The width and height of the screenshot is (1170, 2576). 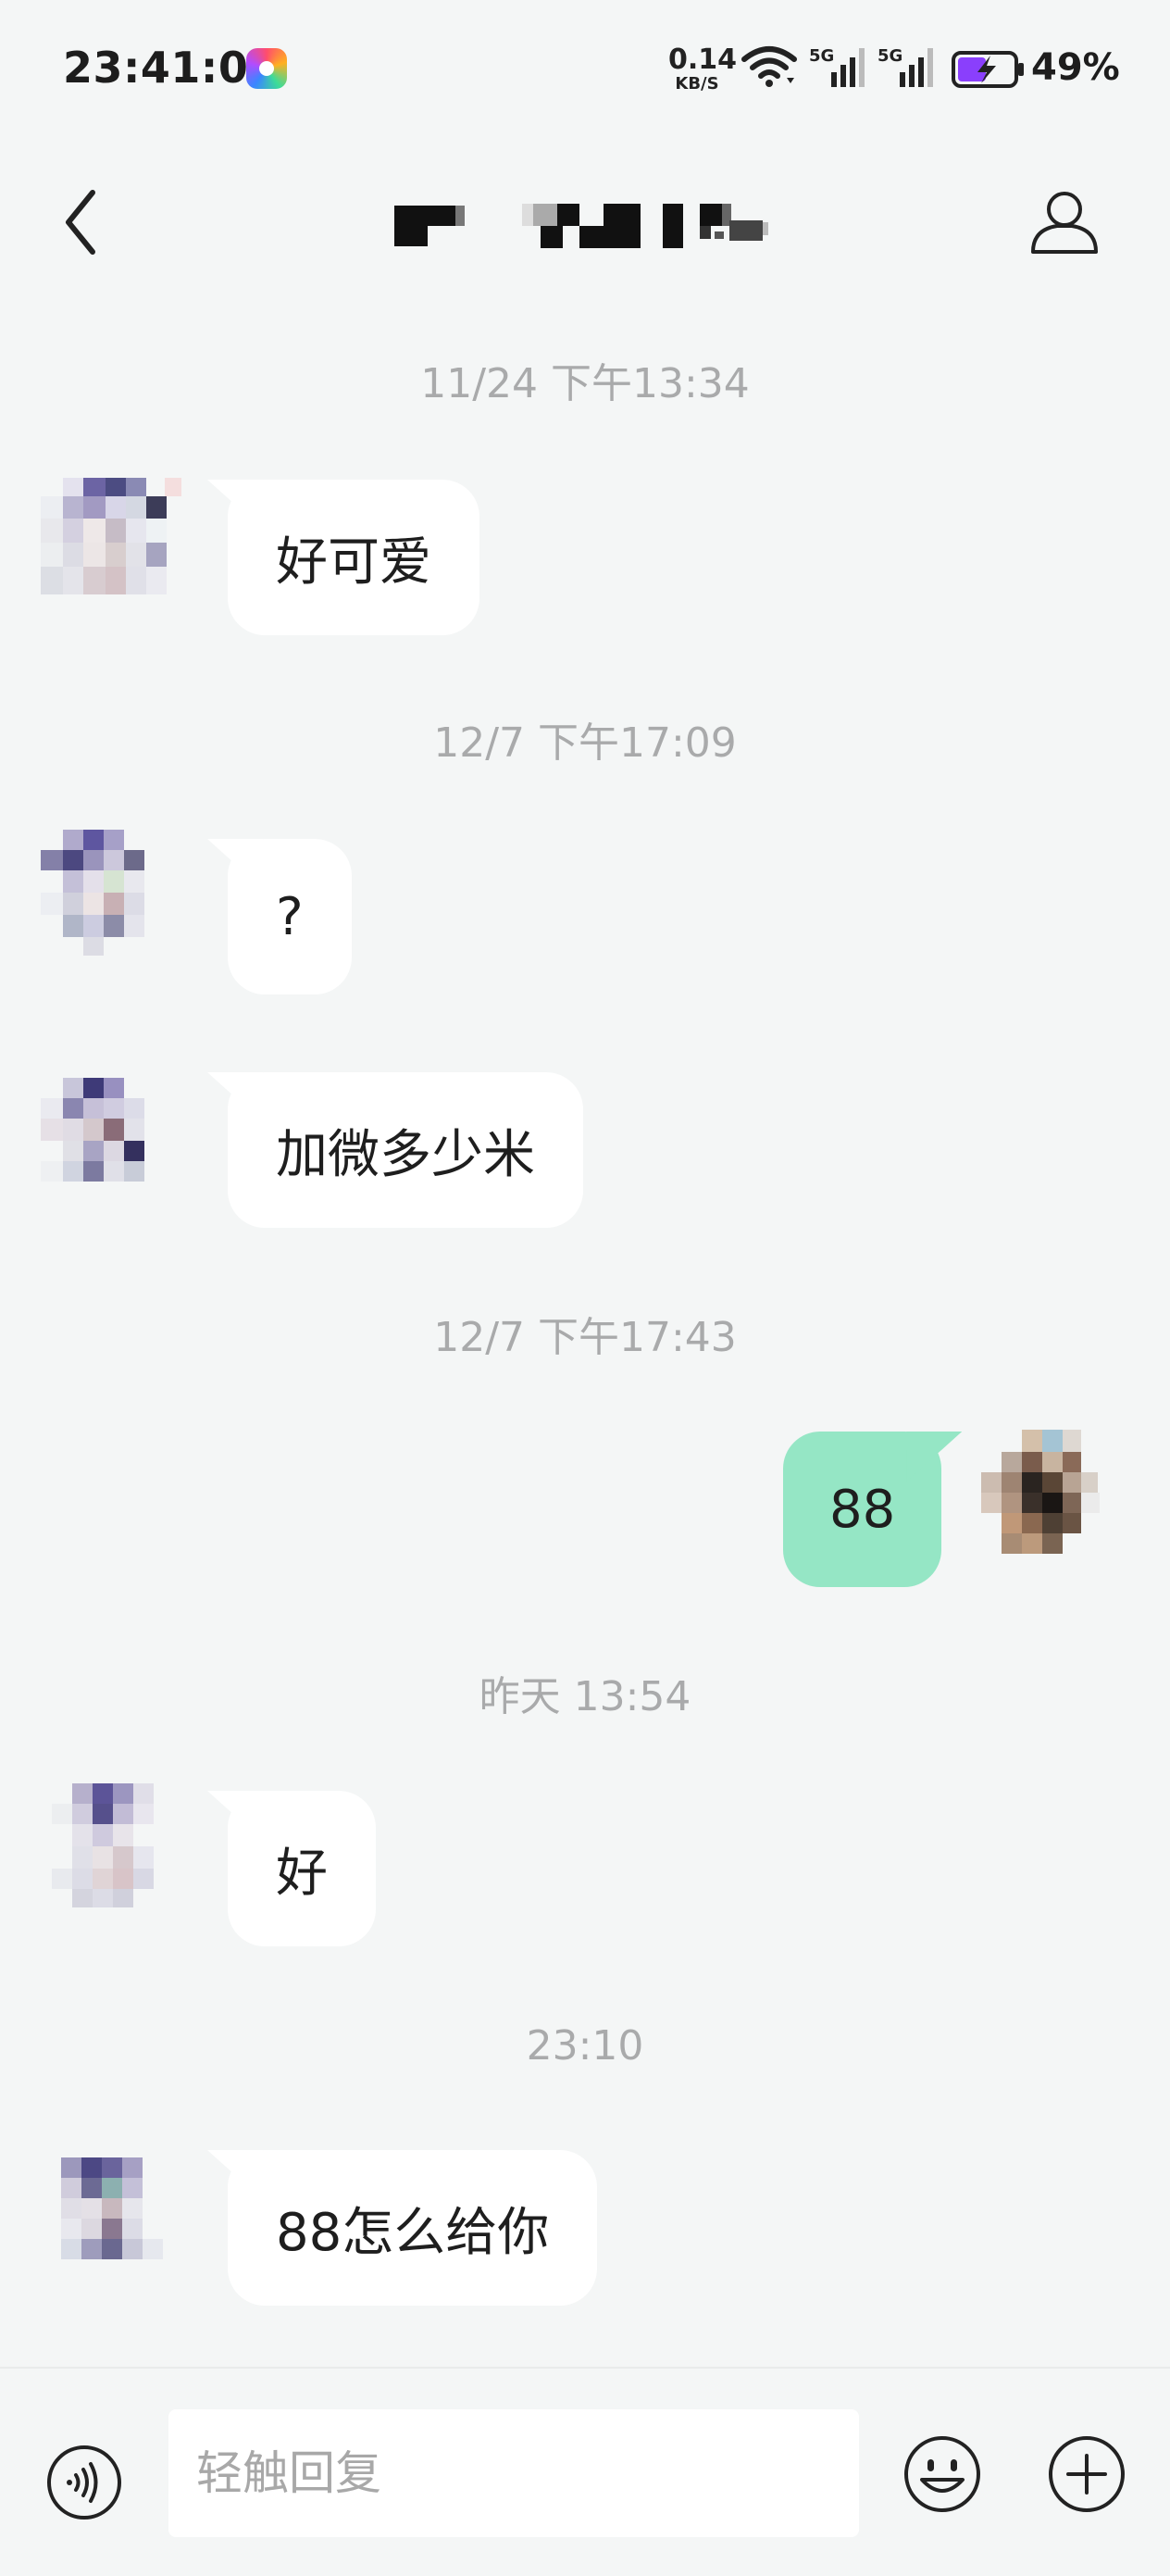 What do you see at coordinates (405, 1150) in the screenshot?
I see `message-bubble-incoming: 加微多少米` at bounding box center [405, 1150].